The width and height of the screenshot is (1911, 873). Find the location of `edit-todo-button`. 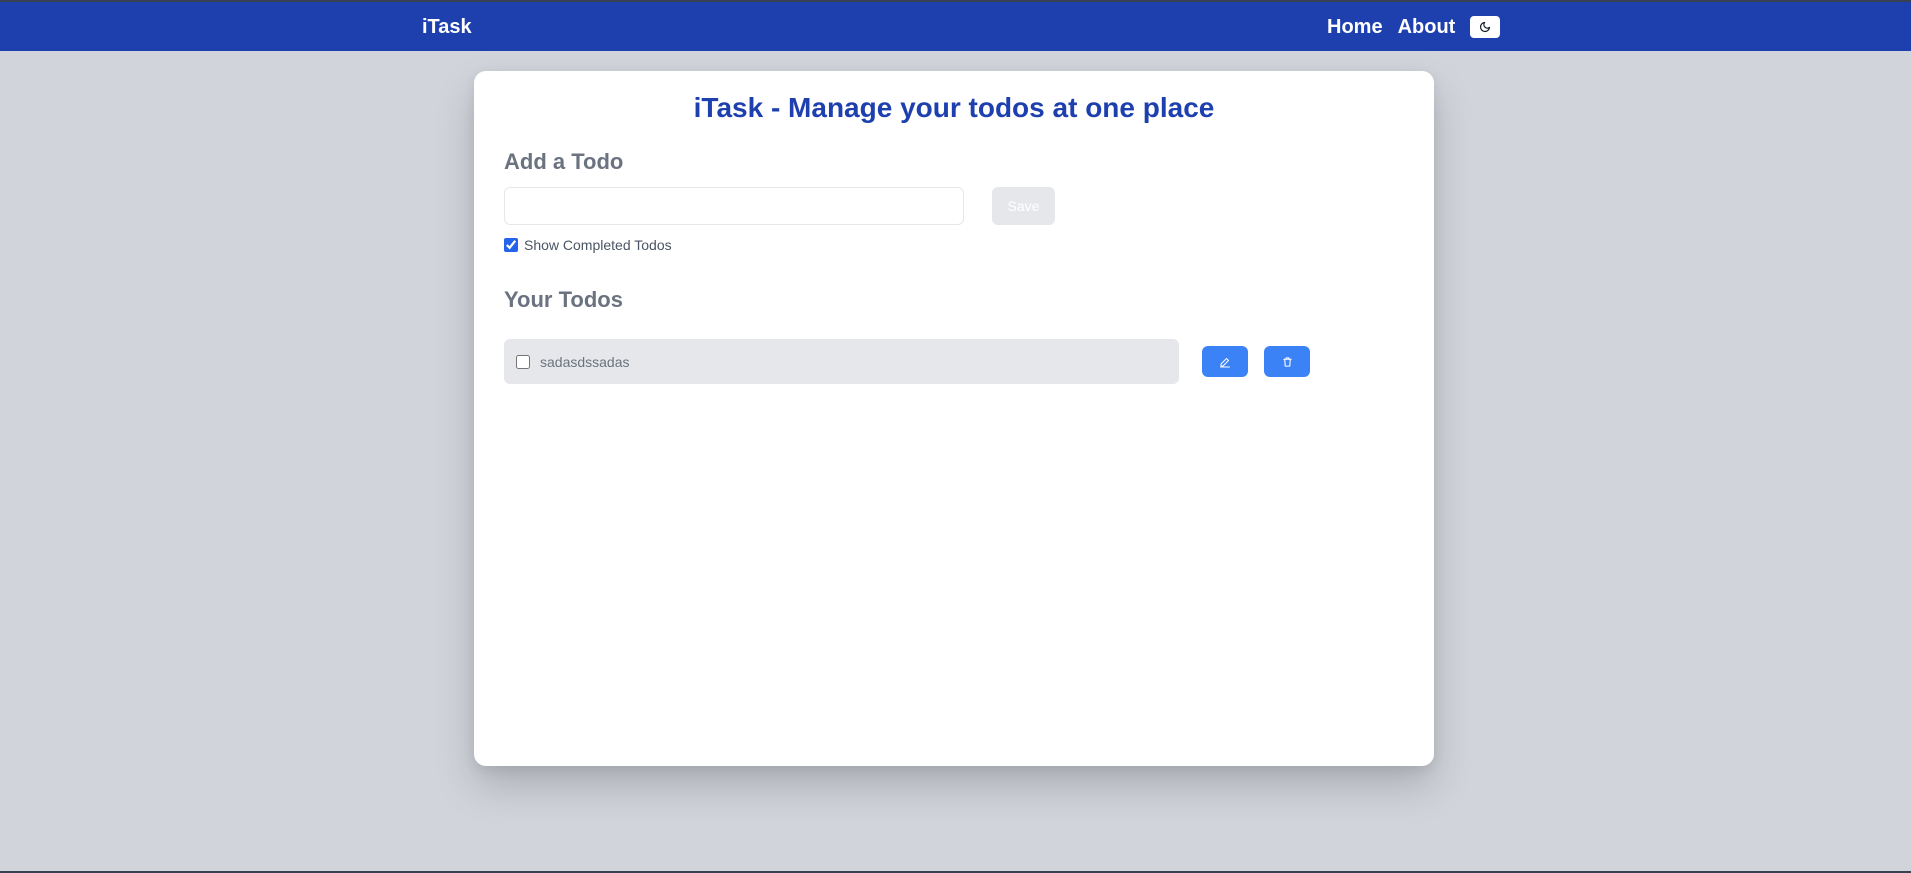

edit-todo-button is located at coordinates (1225, 361).